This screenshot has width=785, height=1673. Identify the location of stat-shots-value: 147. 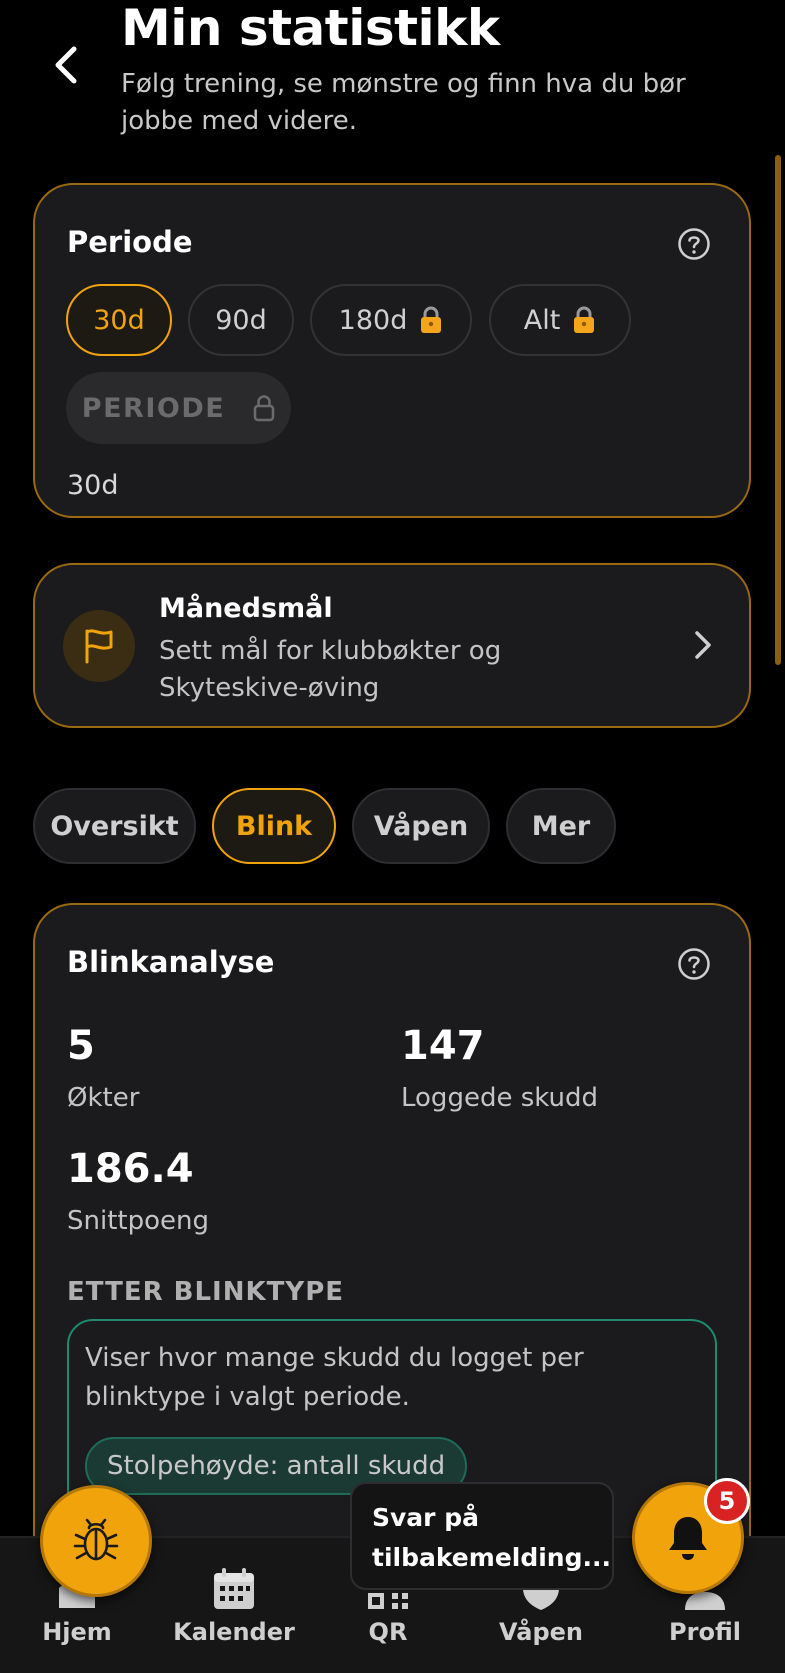
(443, 1046).